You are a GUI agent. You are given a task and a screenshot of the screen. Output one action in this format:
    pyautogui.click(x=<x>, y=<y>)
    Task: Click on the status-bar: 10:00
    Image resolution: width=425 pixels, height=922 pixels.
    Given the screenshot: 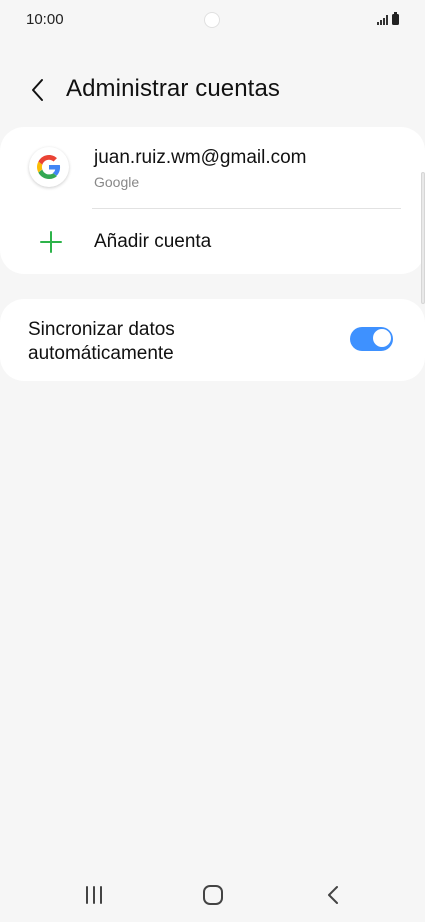 What is the action you would take?
    pyautogui.click(x=212, y=20)
    